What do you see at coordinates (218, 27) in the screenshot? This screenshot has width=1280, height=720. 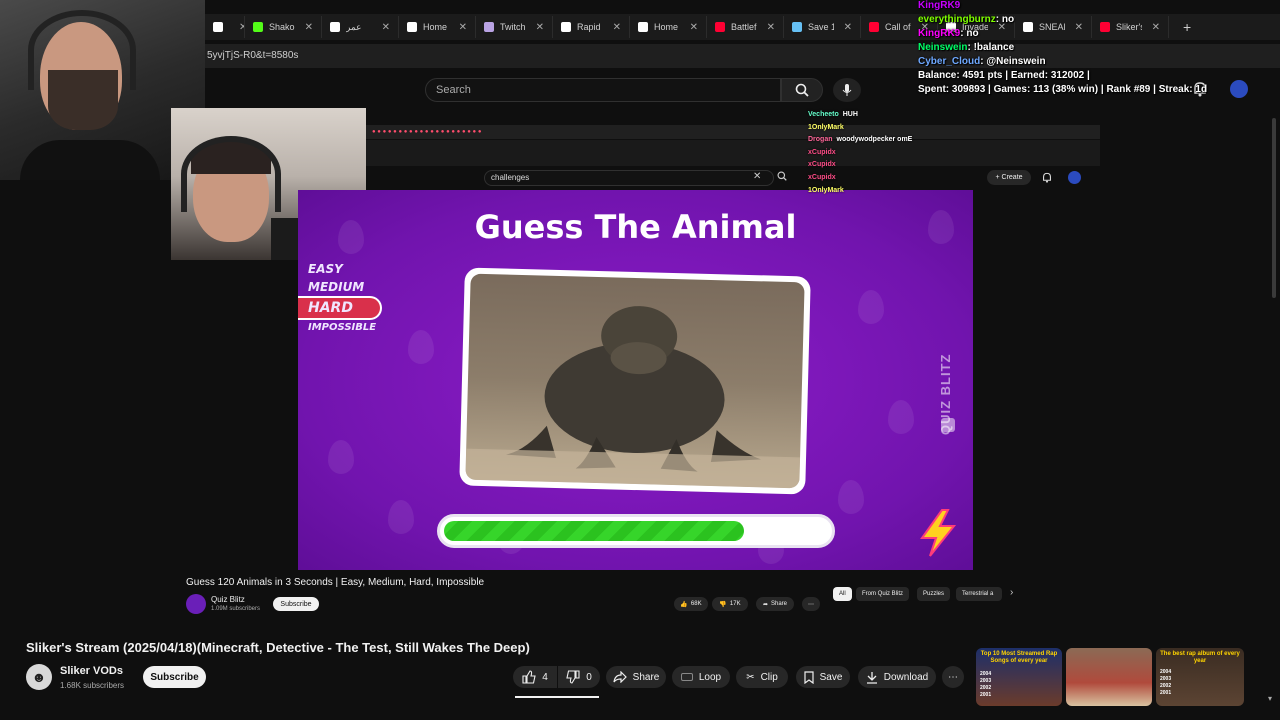 I see `tab-icon` at bounding box center [218, 27].